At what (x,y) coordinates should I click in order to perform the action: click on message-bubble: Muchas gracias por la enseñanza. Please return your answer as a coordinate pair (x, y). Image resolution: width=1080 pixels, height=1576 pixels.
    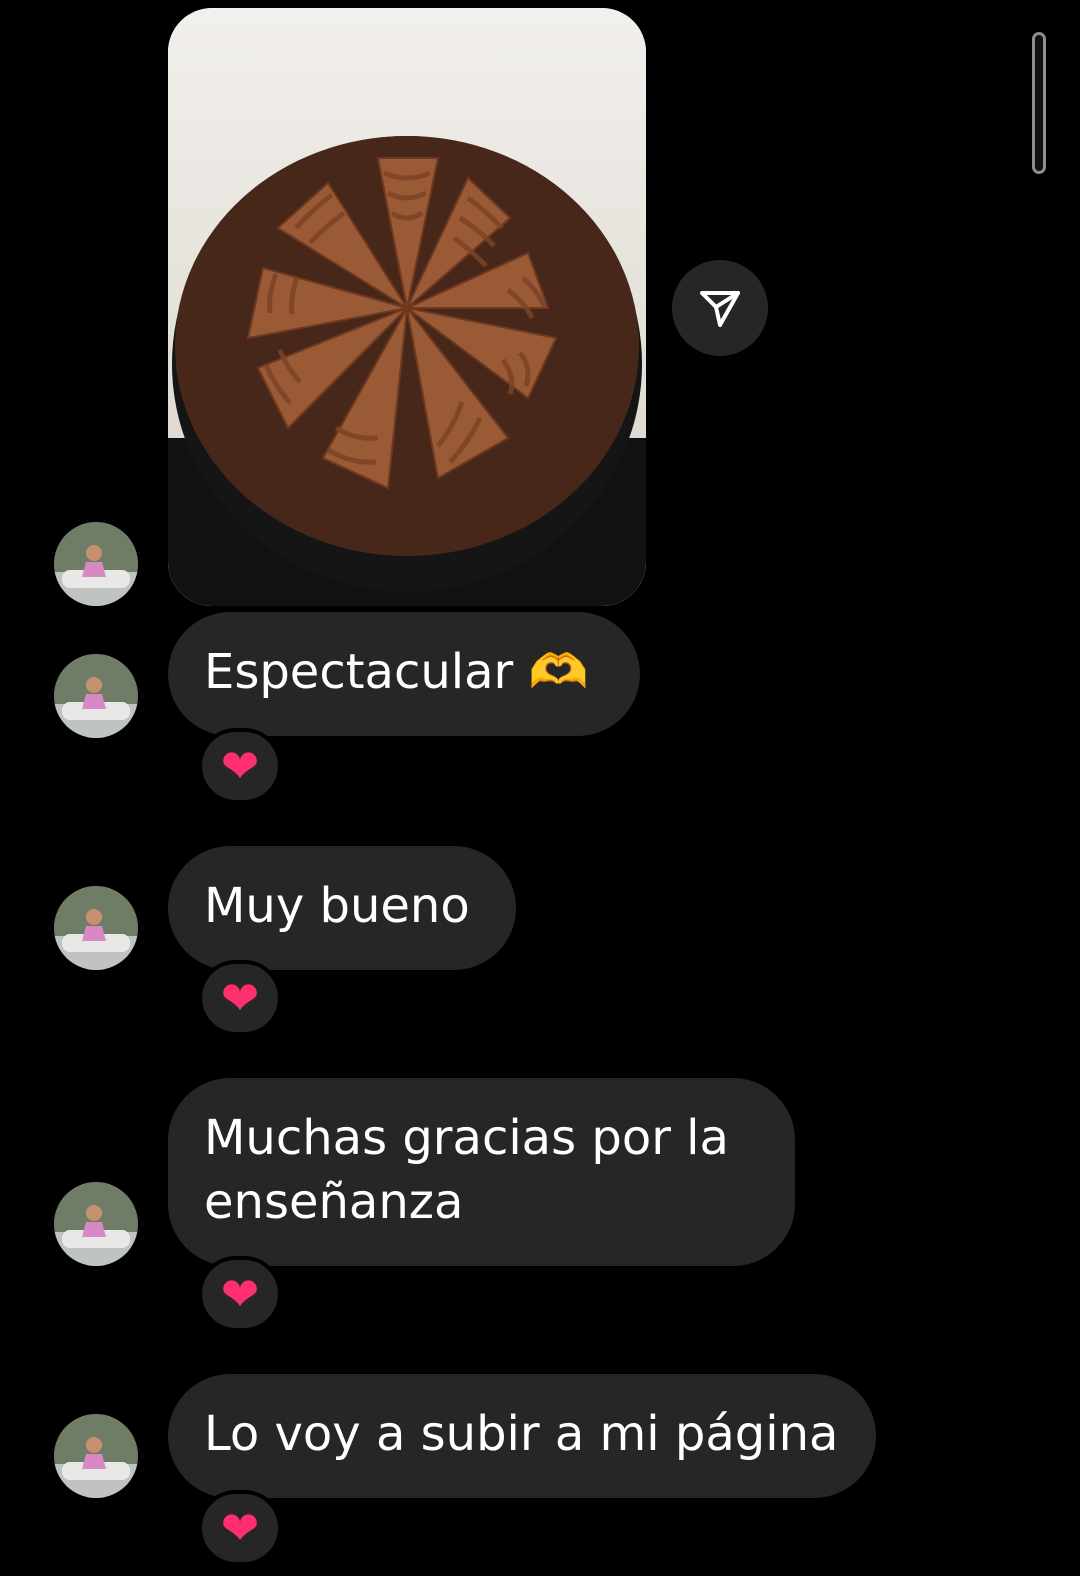
    Looking at the image, I should click on (481, 1172).